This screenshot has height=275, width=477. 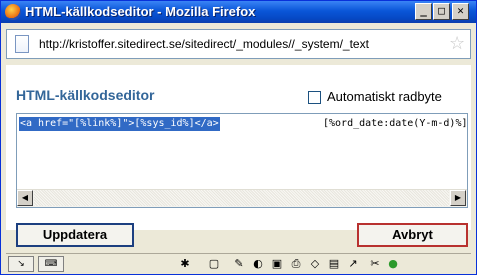 What do you see at coordinates (393, 263) in the screenshot?
I see `status-ok-icon: ●` at bounding box center [393, 263].